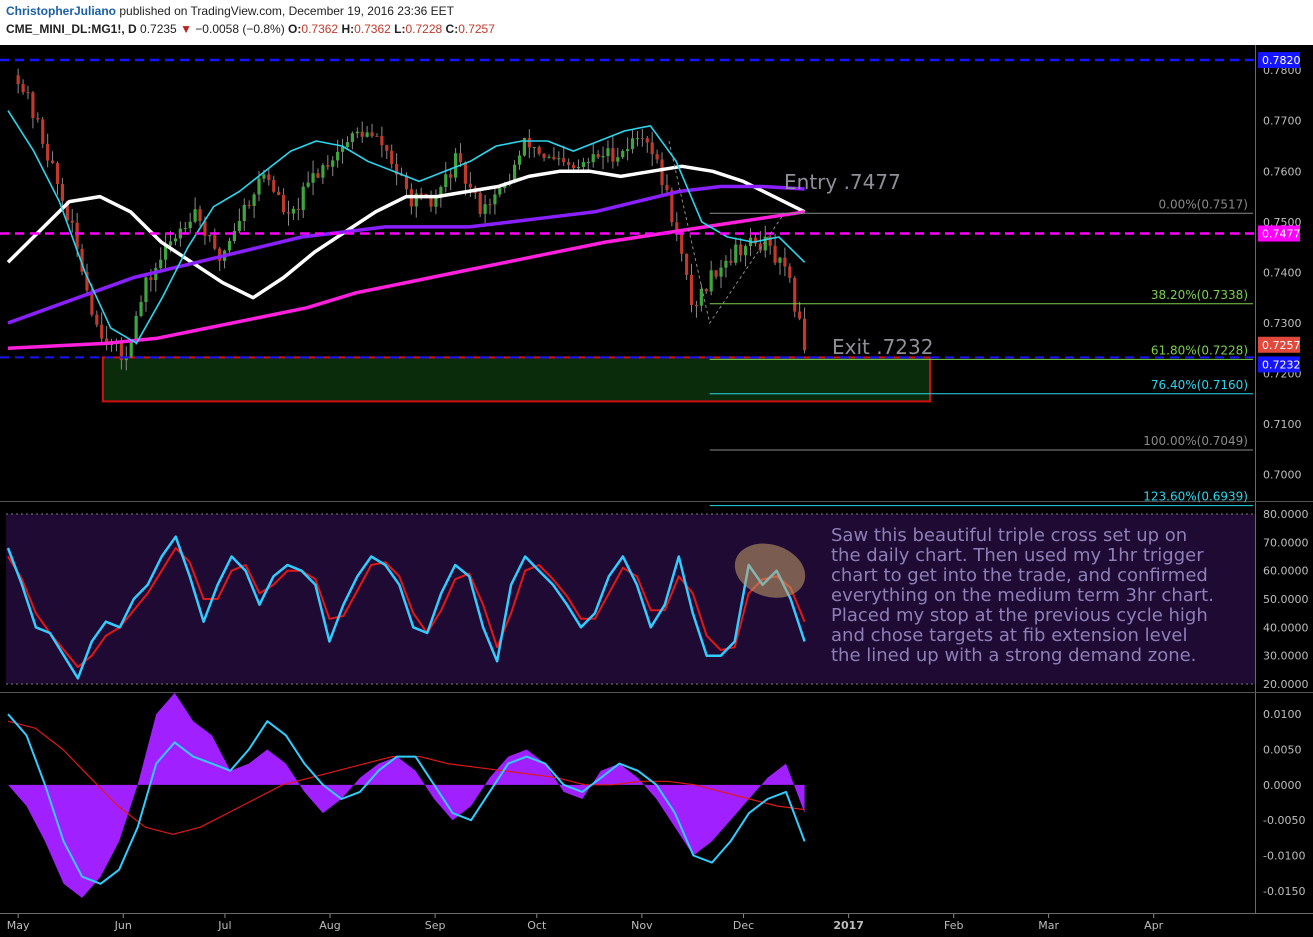 The image size is (1313, 937). What do you see at coordinates (1154, 925) in the screenshot?
I see `time-tick-label: Apr` at bounding box center [1154, 925].